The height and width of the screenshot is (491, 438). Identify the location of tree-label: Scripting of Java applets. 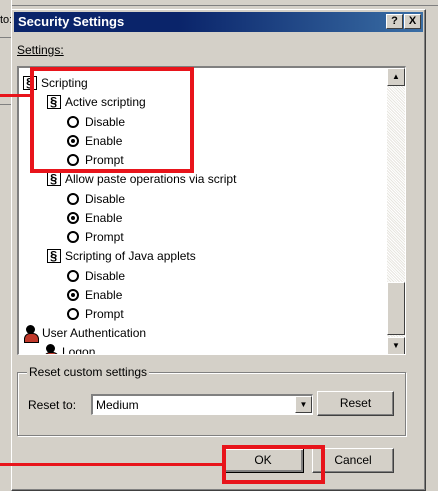
(130, 256).